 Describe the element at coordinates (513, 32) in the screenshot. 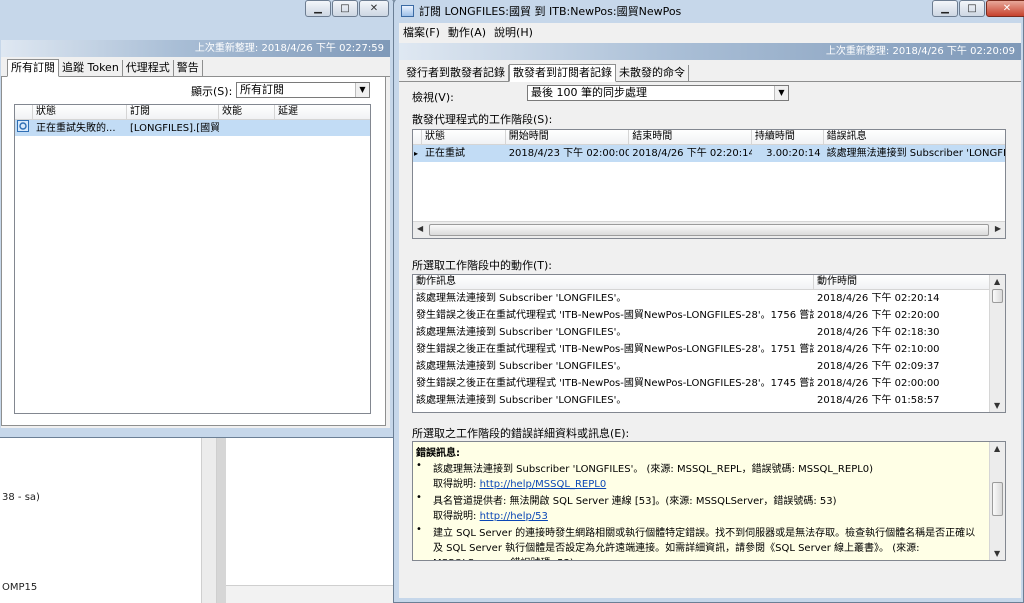

I see `menu-help: 說明(H)` at that location.